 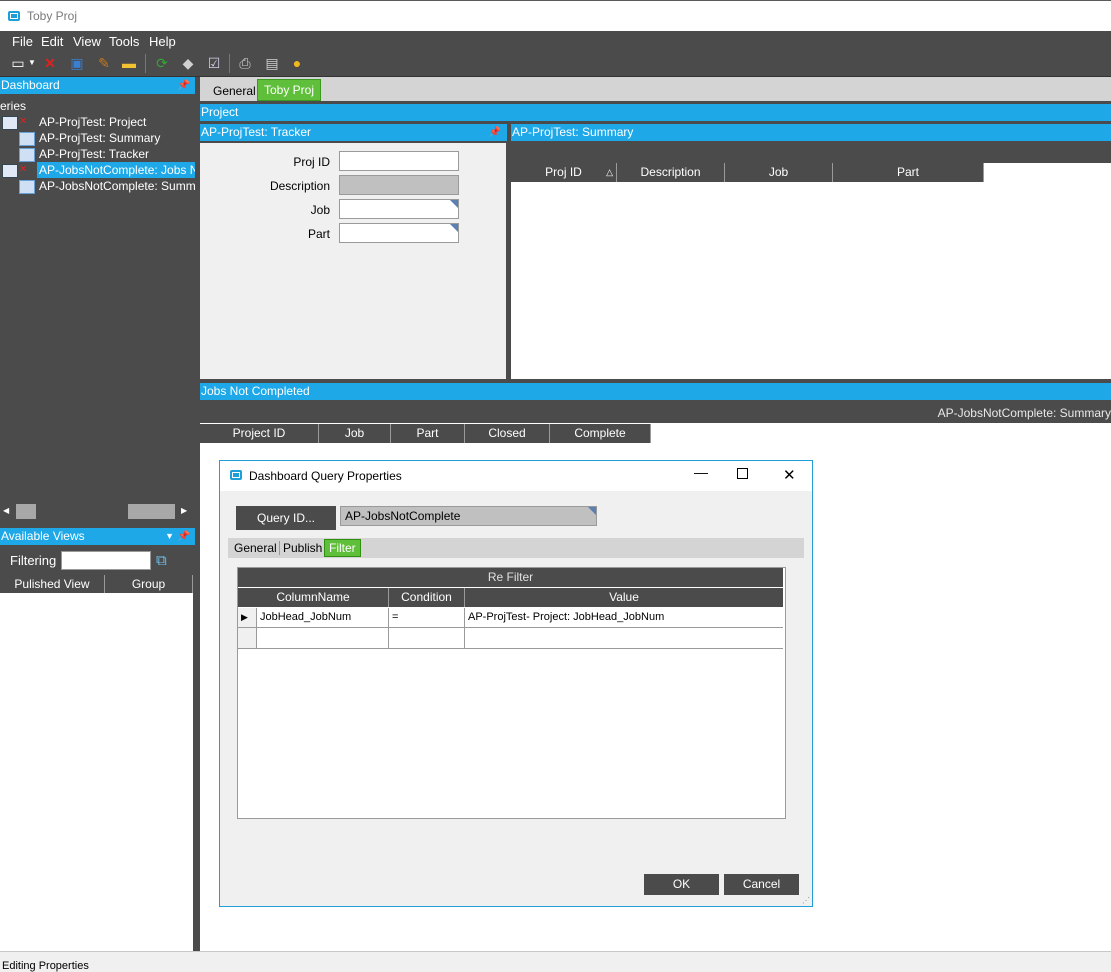 I want to click on summary-column-description: Description, so click(x=671, y=172).